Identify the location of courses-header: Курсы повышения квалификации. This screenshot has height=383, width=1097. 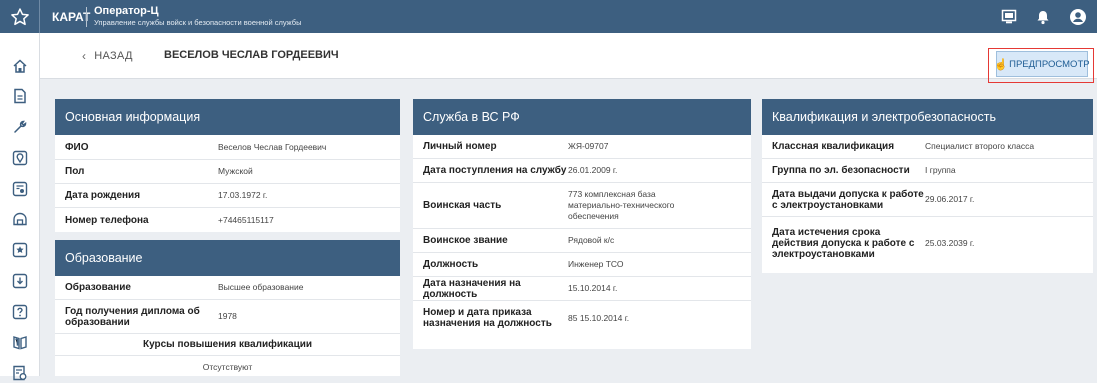
(227, 345).